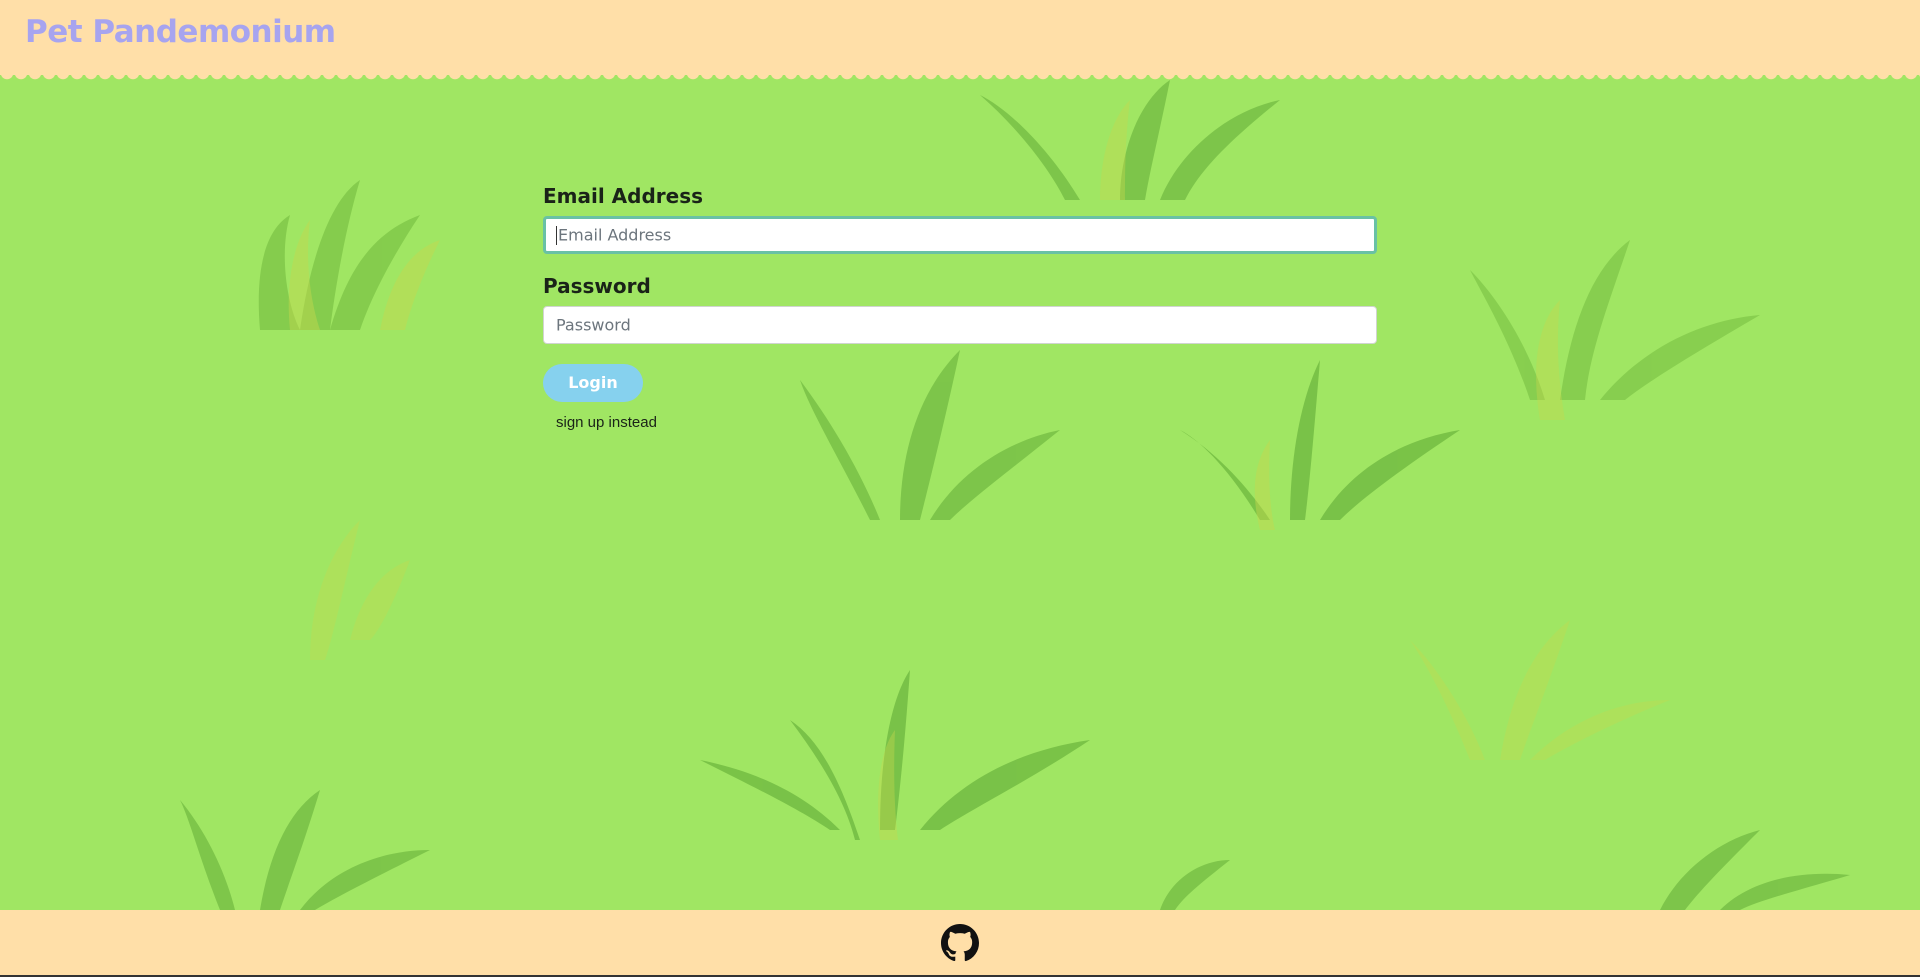  What do you see at coordinates (593, 383) in the screenshot?
I see `login-button: Login` at bounding box center [593, 383].